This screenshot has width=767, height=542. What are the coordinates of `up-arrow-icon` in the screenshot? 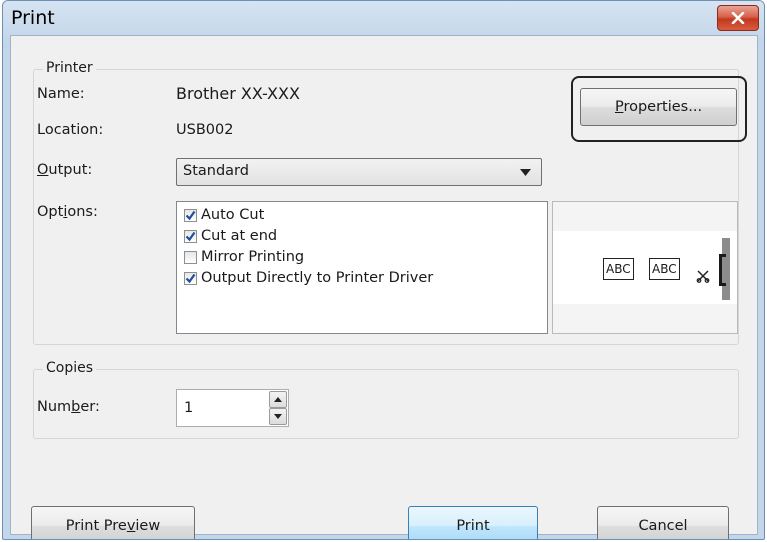 It's located at (278, 399).